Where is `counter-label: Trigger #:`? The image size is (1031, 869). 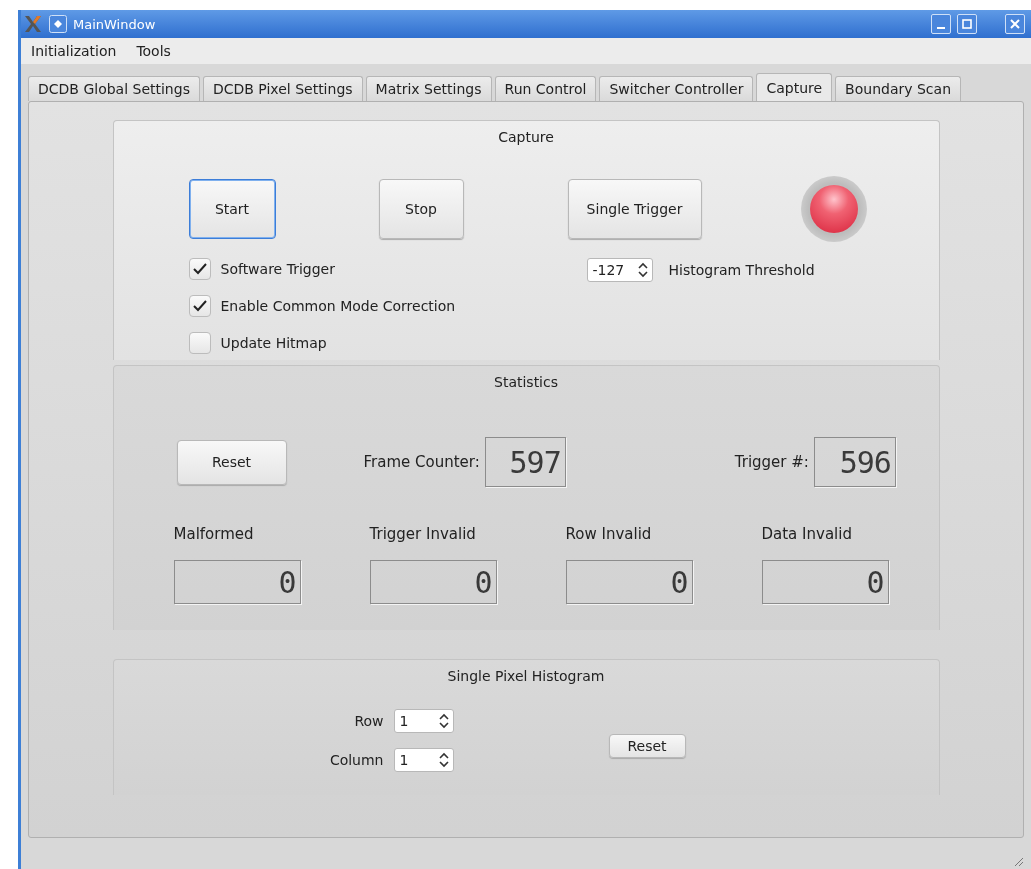
counter-label: Trigger #: is located at coordinates (771, 462).